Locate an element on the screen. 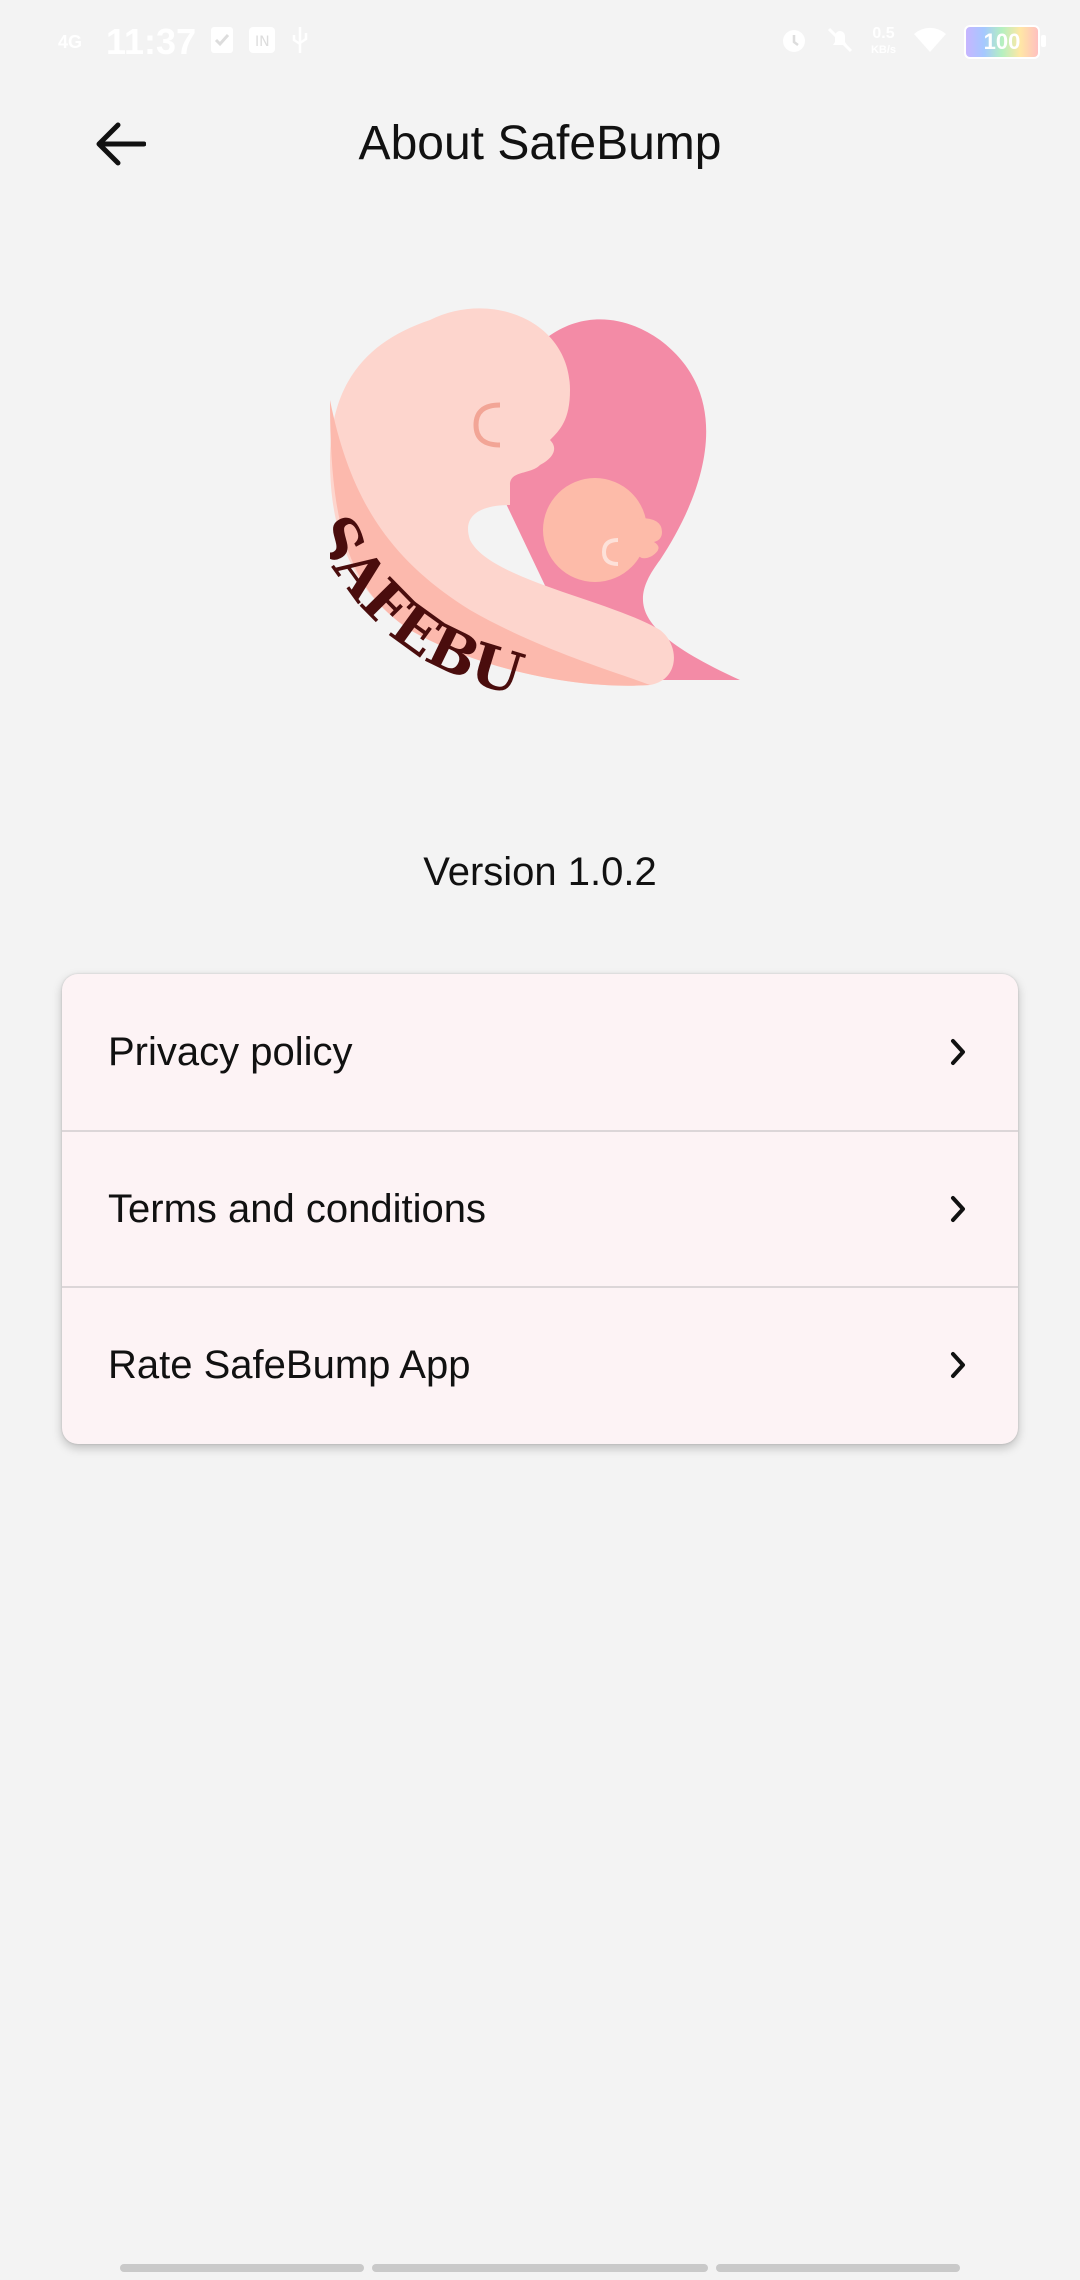 This screenshot has width=1080, height=2280. speed-value: 0.5 is located at coordinates (883, 33).